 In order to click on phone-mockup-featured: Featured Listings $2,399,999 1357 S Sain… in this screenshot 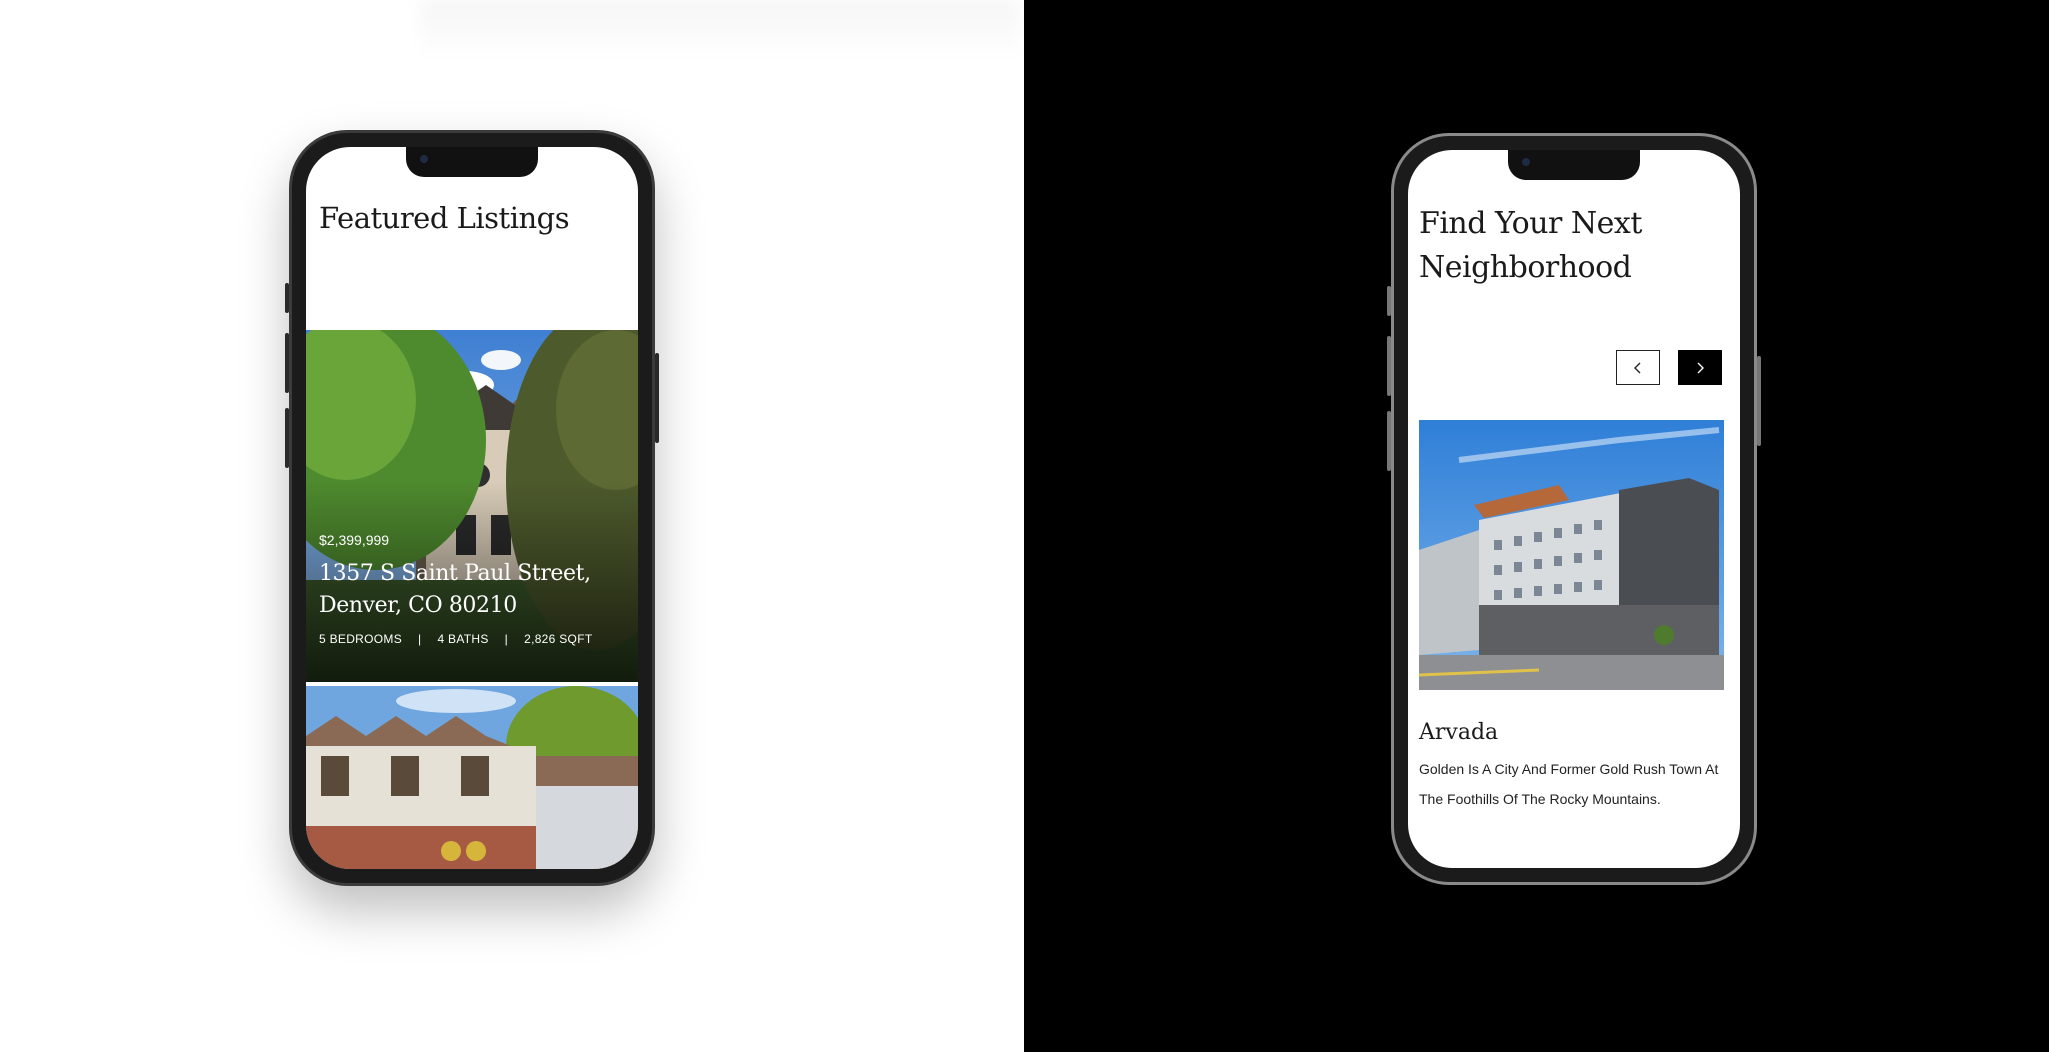, I will do `click(472, 508)`.